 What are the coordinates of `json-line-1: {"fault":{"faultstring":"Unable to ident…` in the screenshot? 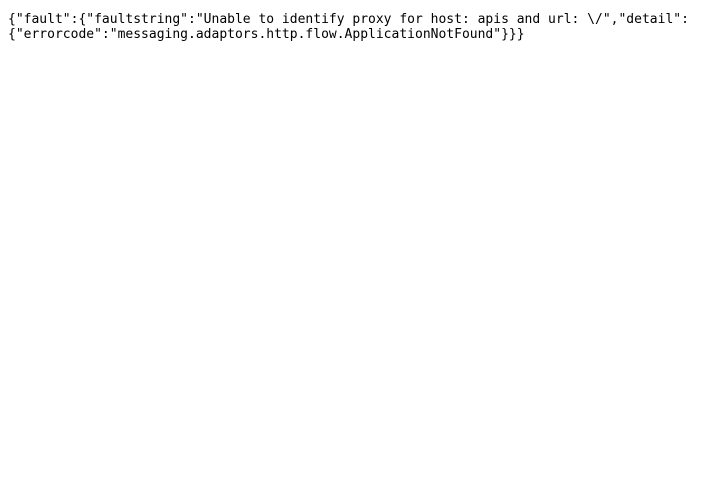 It's located at (348, 19).